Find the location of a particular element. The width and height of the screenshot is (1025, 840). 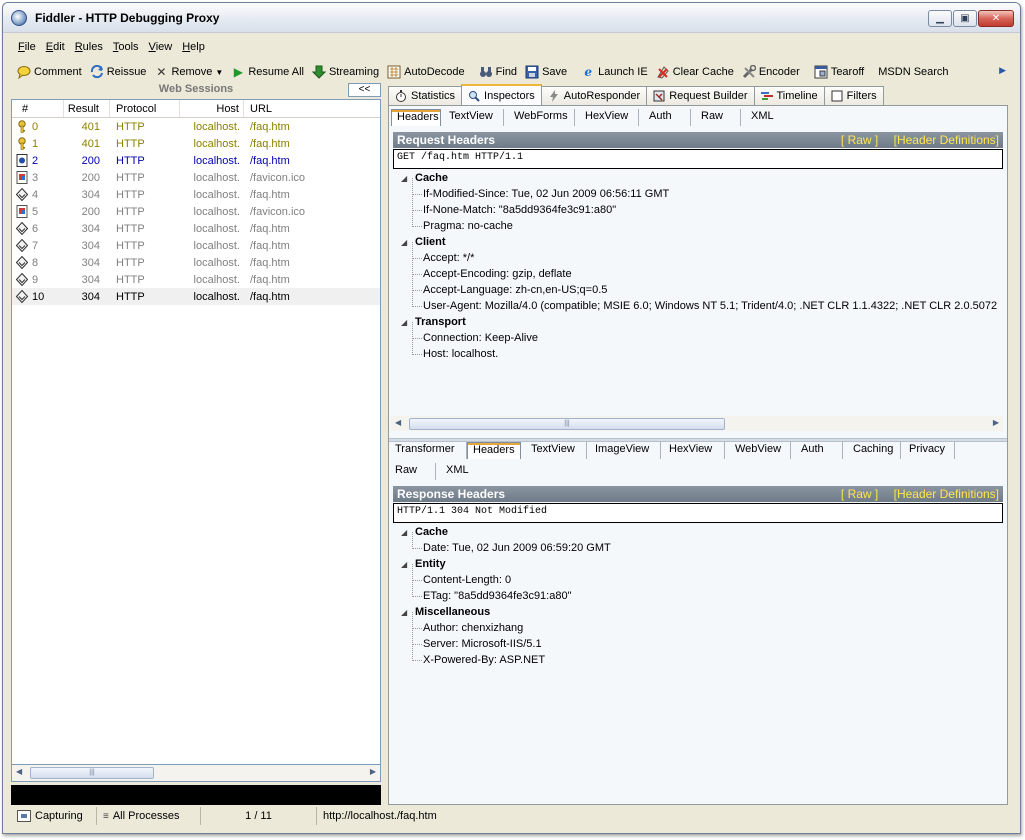

request-tab-auth: Auth is located at coordinates (665, 117).